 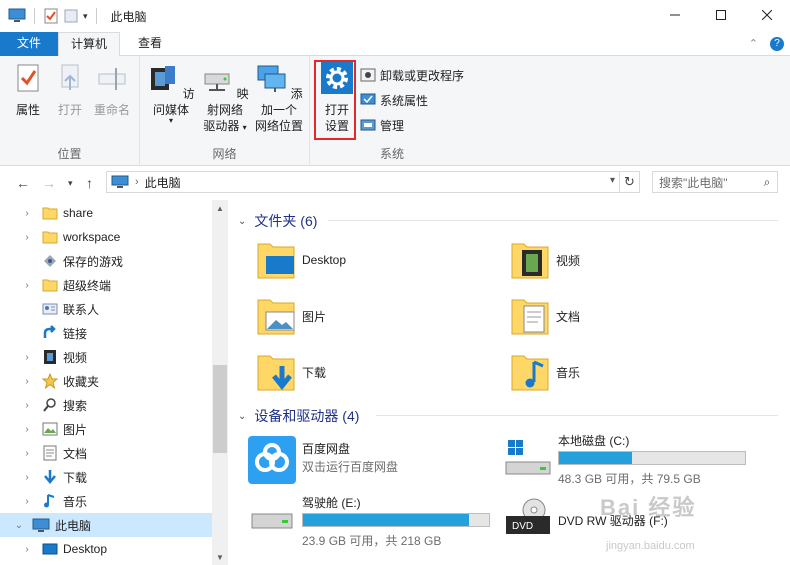 What do you see at coordinates (106, 285) in the screenshot?
I see `tree-item-hyperterminal: › 超级终端` at bounding box center [106, 285].